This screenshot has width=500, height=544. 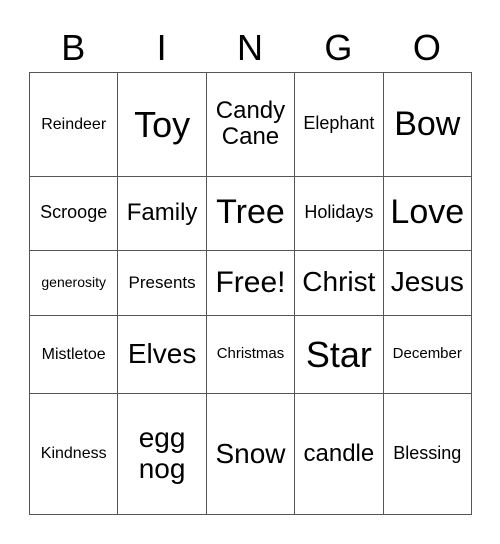 I want to click on bingo-cell: Toy, so click(x=162, y=124).